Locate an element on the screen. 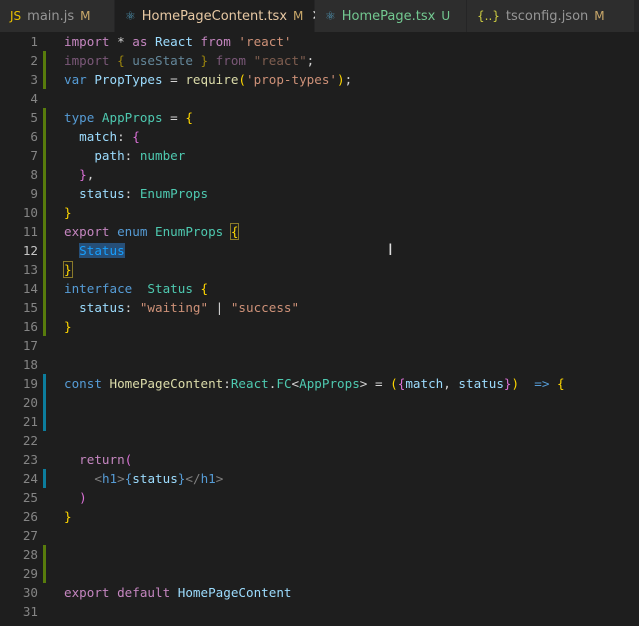 This screenshot has height=626, width=639. line-number: 20 is located at coordinates (30, 402).